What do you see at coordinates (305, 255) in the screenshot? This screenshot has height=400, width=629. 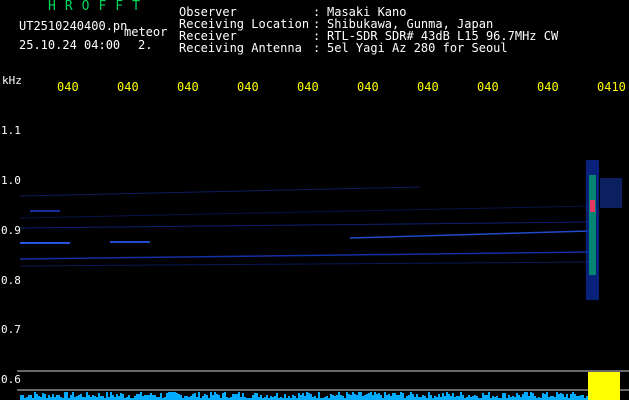 I see `trace` at bounding box center [305, 255].